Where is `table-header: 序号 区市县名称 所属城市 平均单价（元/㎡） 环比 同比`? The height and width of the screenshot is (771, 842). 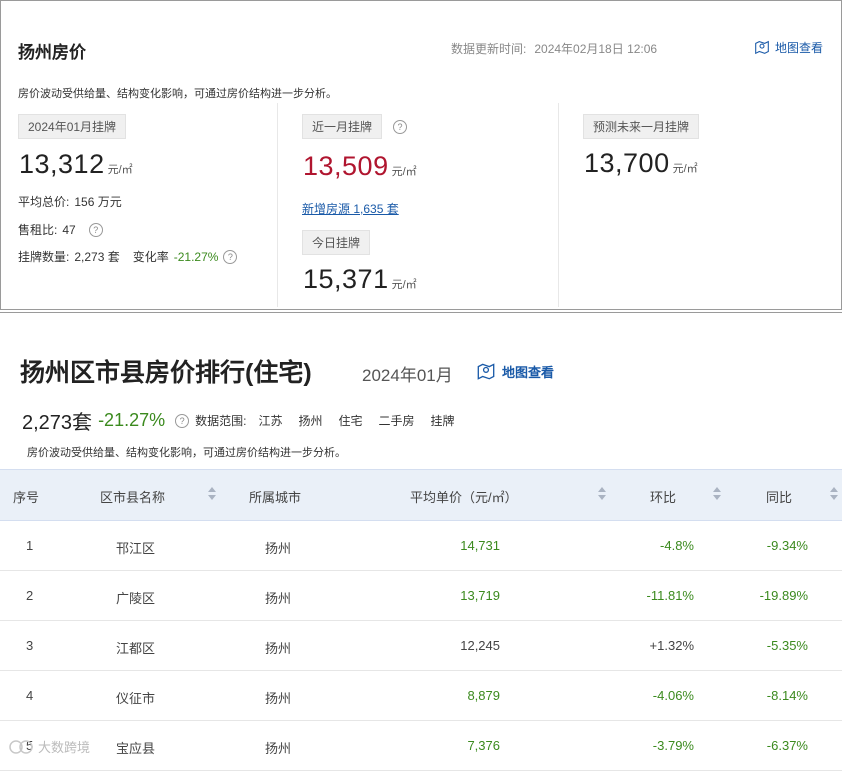 table-header: 序号 区市县名称 所属城市 平均单价（元/㎡） 环比 同比 is located at coordinates (421, 495).